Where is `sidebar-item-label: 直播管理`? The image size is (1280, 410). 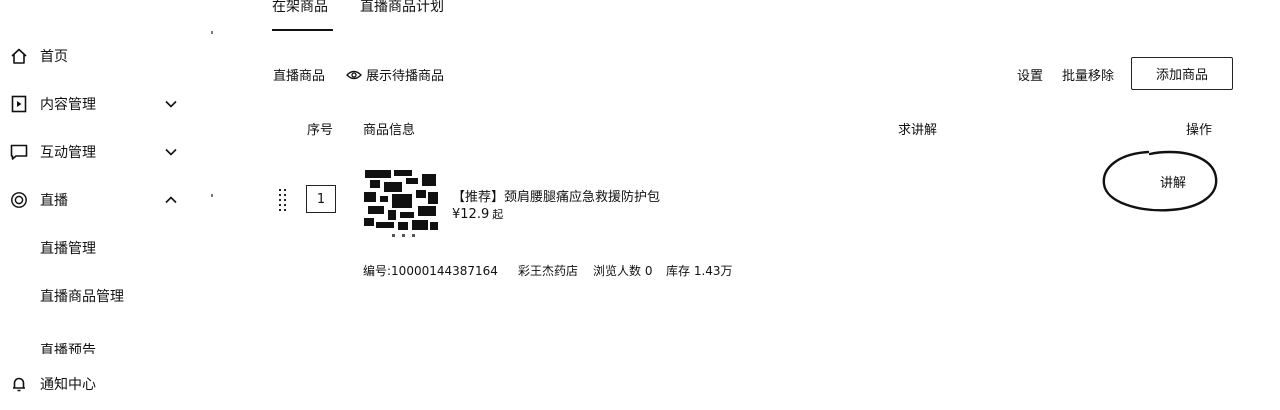
sidebar-item-label: 直播管理 is located at coordinates (68, 249).